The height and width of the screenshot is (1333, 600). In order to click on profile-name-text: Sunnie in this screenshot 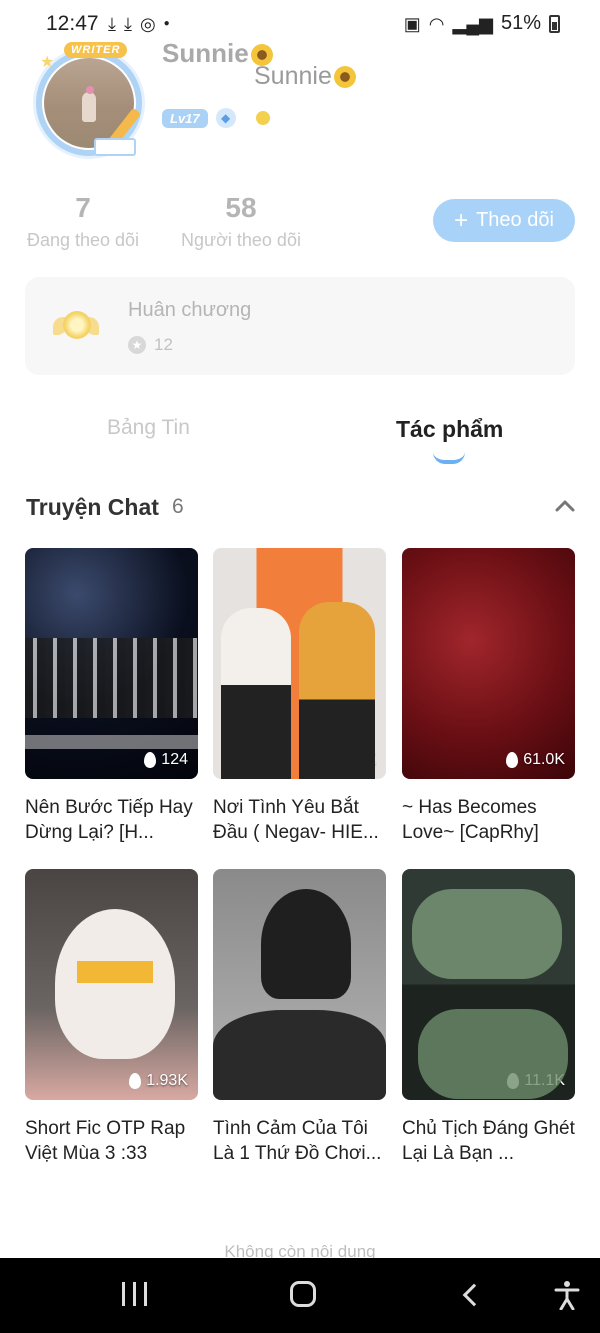, I will do `click(205, 53)`.